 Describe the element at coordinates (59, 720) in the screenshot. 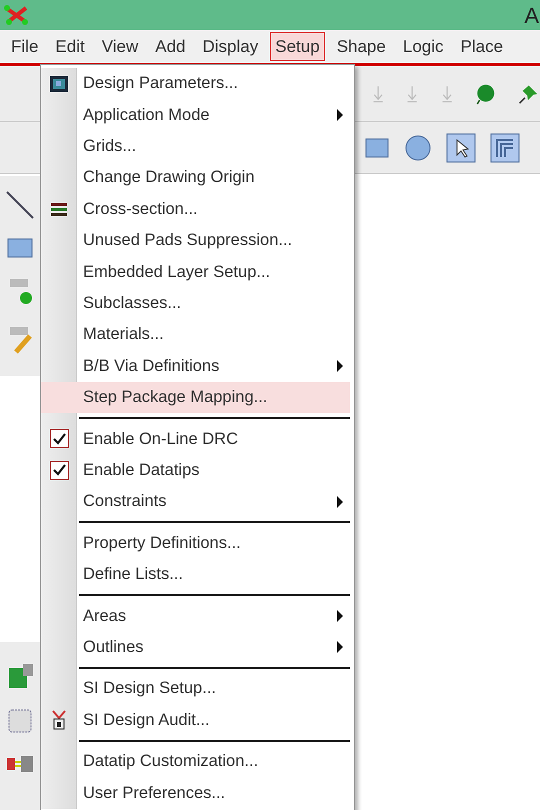

I see `audit-icon` at that location.